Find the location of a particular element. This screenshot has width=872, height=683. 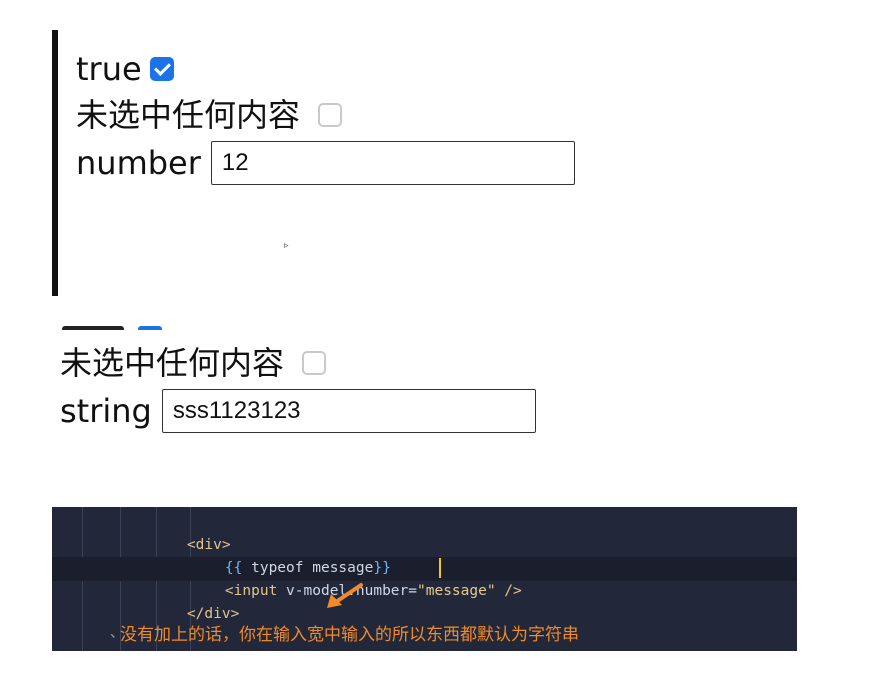

unselected-label: 未选中任何内容 is located at coordinates (188, 115).